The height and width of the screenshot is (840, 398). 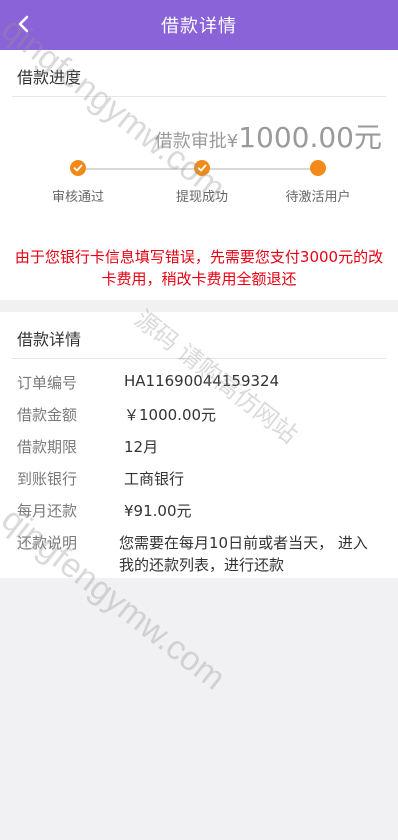 I want to click on detail-label: 借款期限, so click(x=47, y=447).